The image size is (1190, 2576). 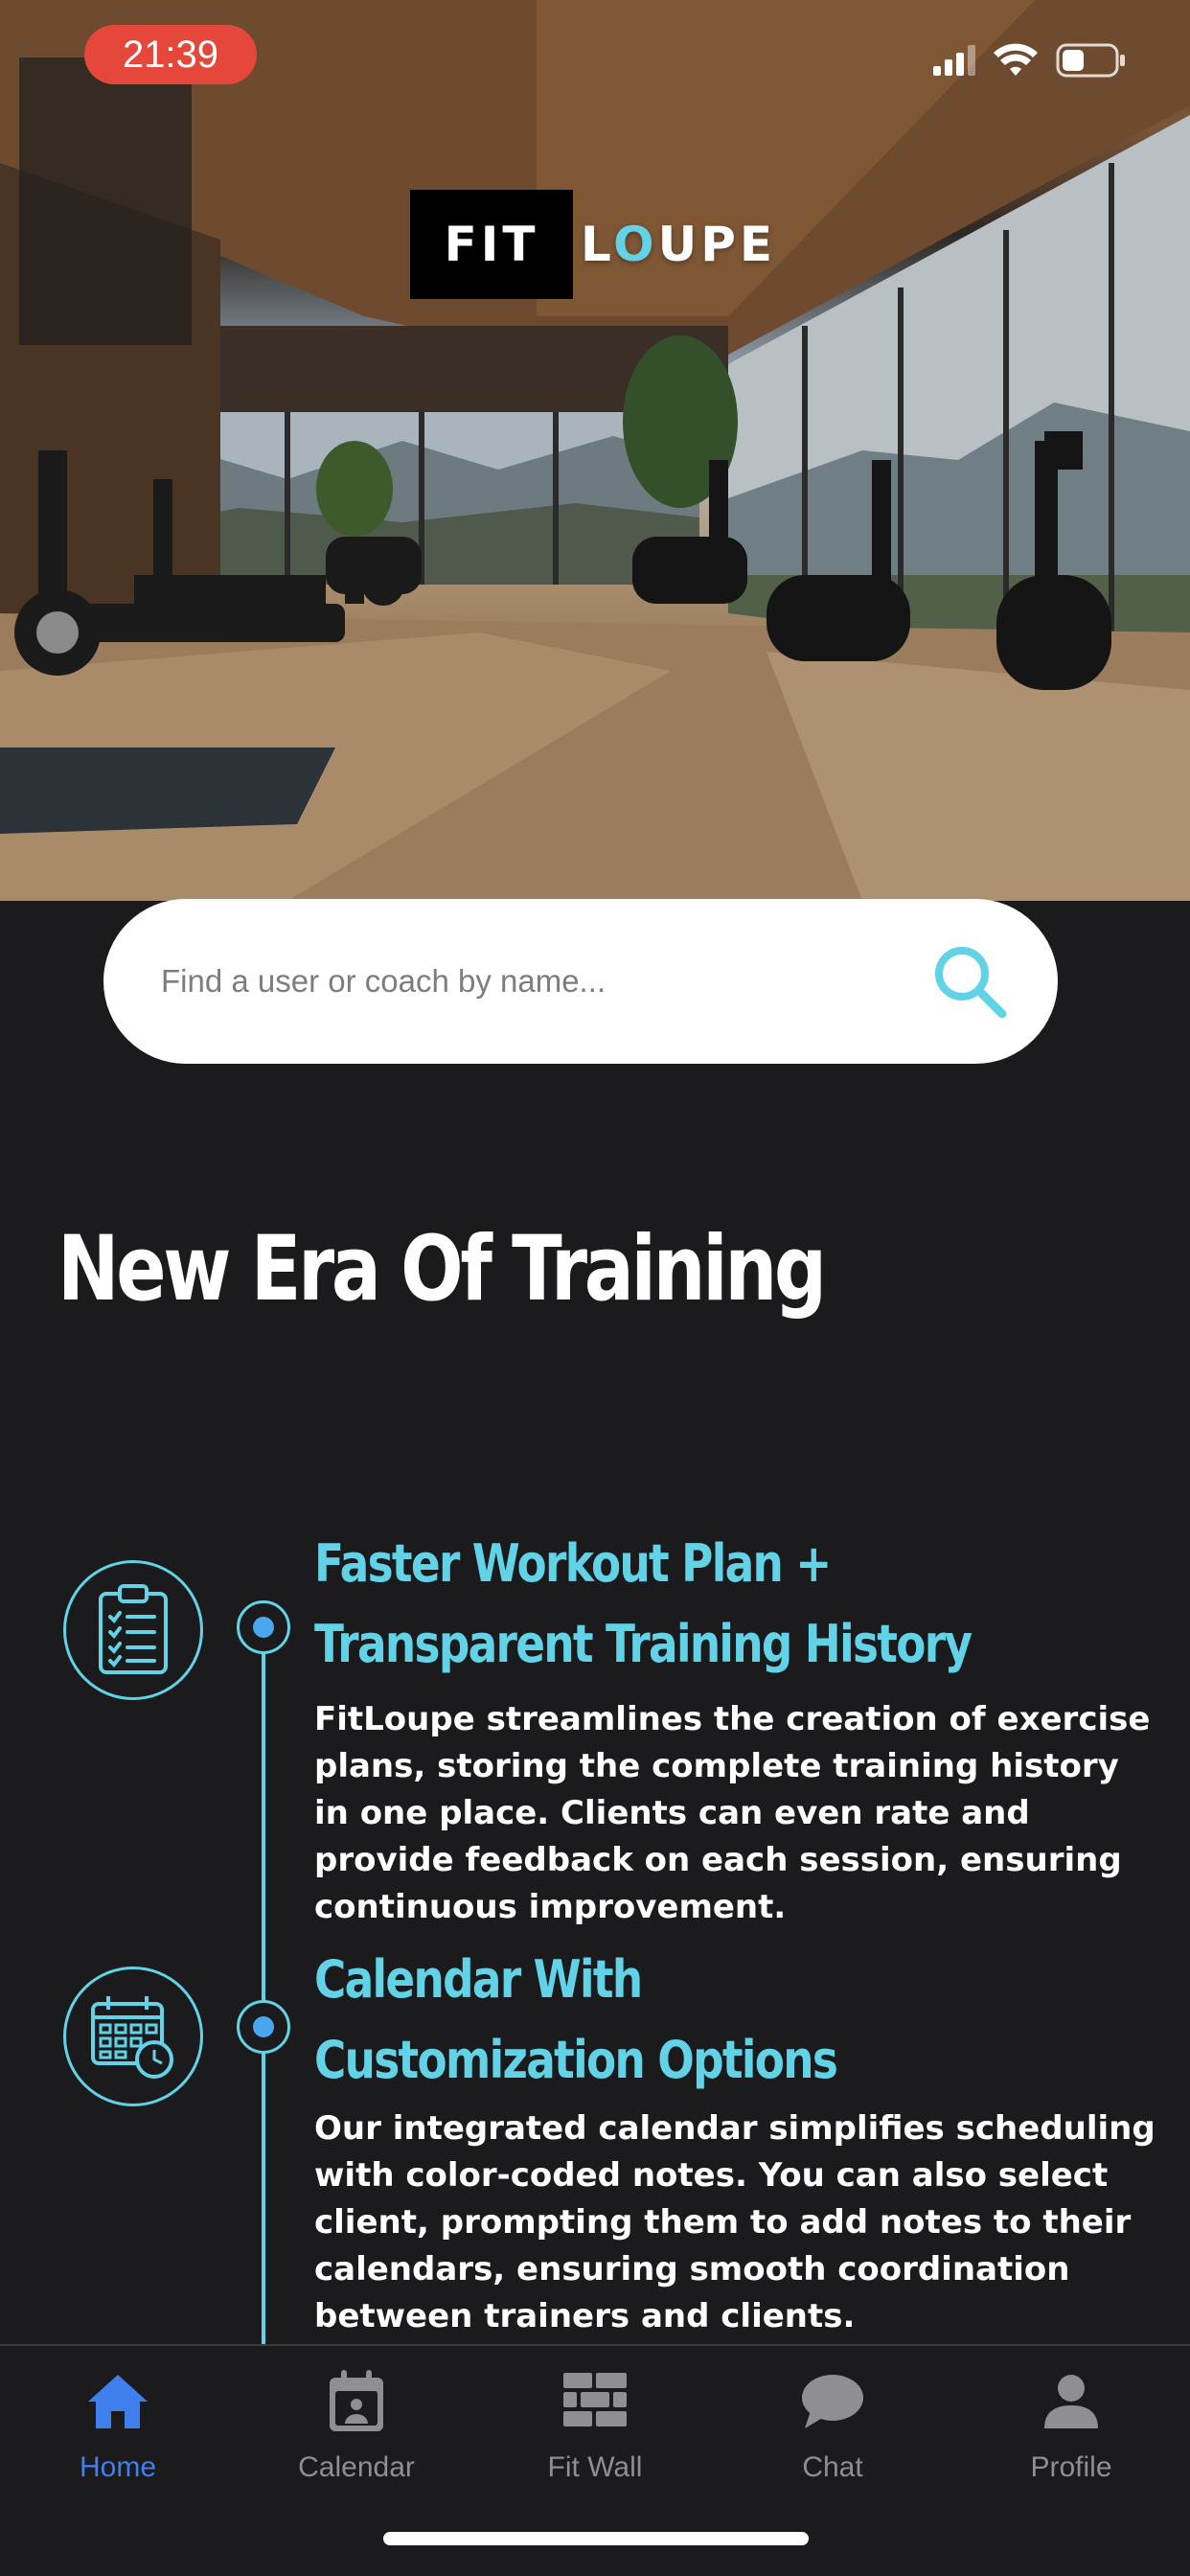 What do you see at coordinates (357, 2400) in the screenshot?
I see `calendar-icon` at bounding box center [357, 2400].